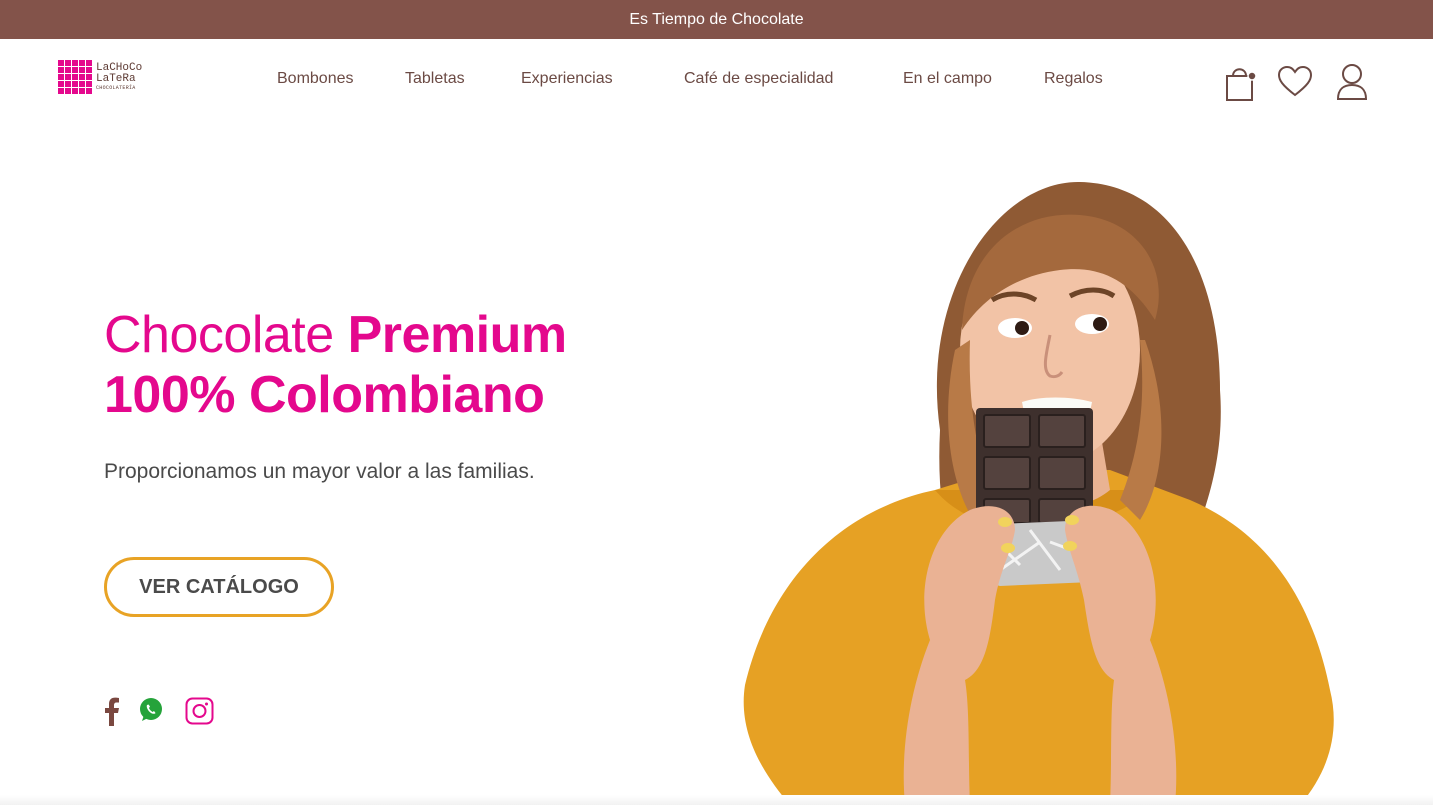 The height and width of the screenshot is (805, 1433). I want to click on nav-item-campo: En el campo, so click(947, 79).